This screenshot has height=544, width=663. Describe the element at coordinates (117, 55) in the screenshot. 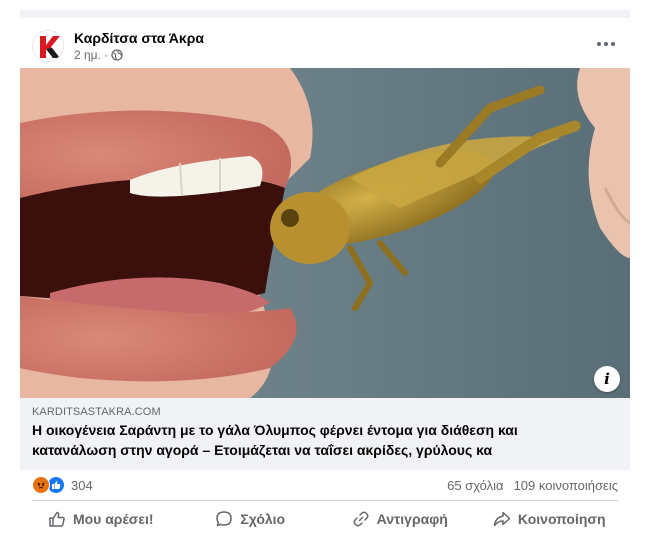

I see `globe-icon` at that location.